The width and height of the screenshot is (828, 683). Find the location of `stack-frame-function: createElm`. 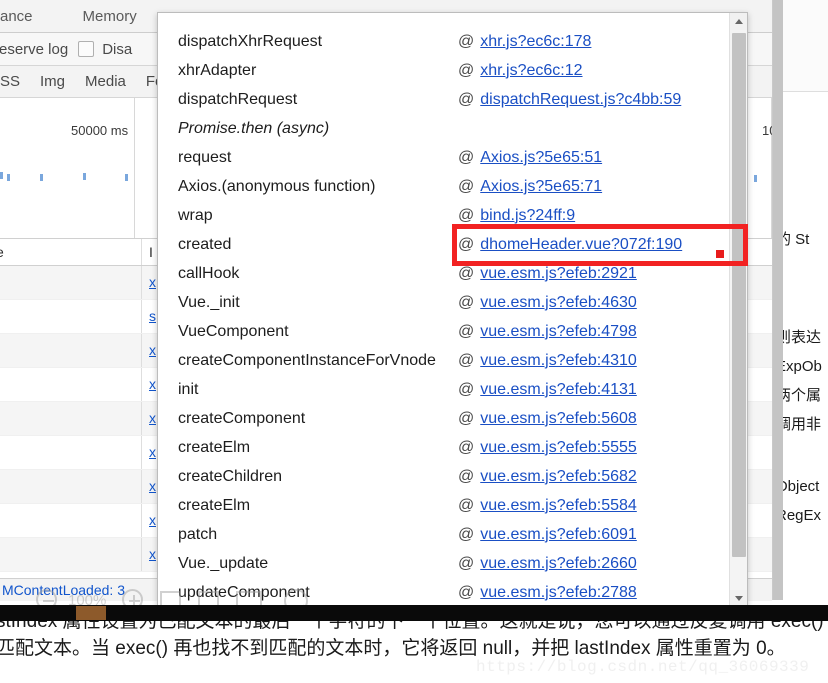

stack-frame-function: createElm is located at coordinates (214, 447).